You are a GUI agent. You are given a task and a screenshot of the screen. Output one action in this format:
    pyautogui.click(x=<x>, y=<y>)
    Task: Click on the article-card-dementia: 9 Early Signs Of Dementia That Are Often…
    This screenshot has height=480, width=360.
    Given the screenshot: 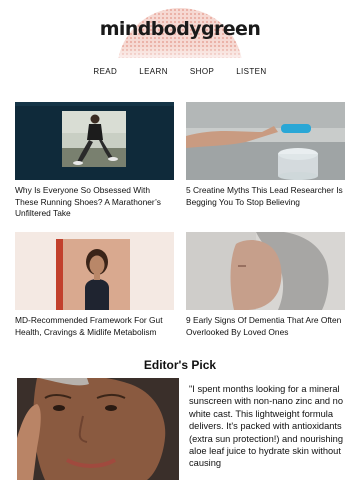 What is the action you would take?
    pyautogui.click(x=265, y=285)
    